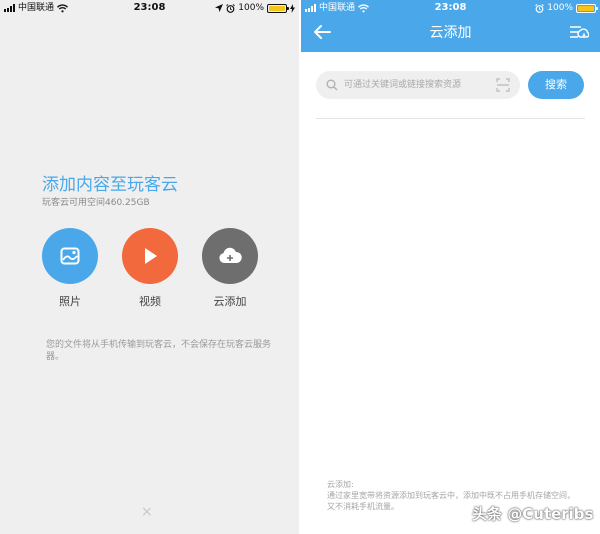 This screenshot has width=600, height=534. I want to click on header-bar: 中国联通 23:08 100% 云添加, so click(450, 26).